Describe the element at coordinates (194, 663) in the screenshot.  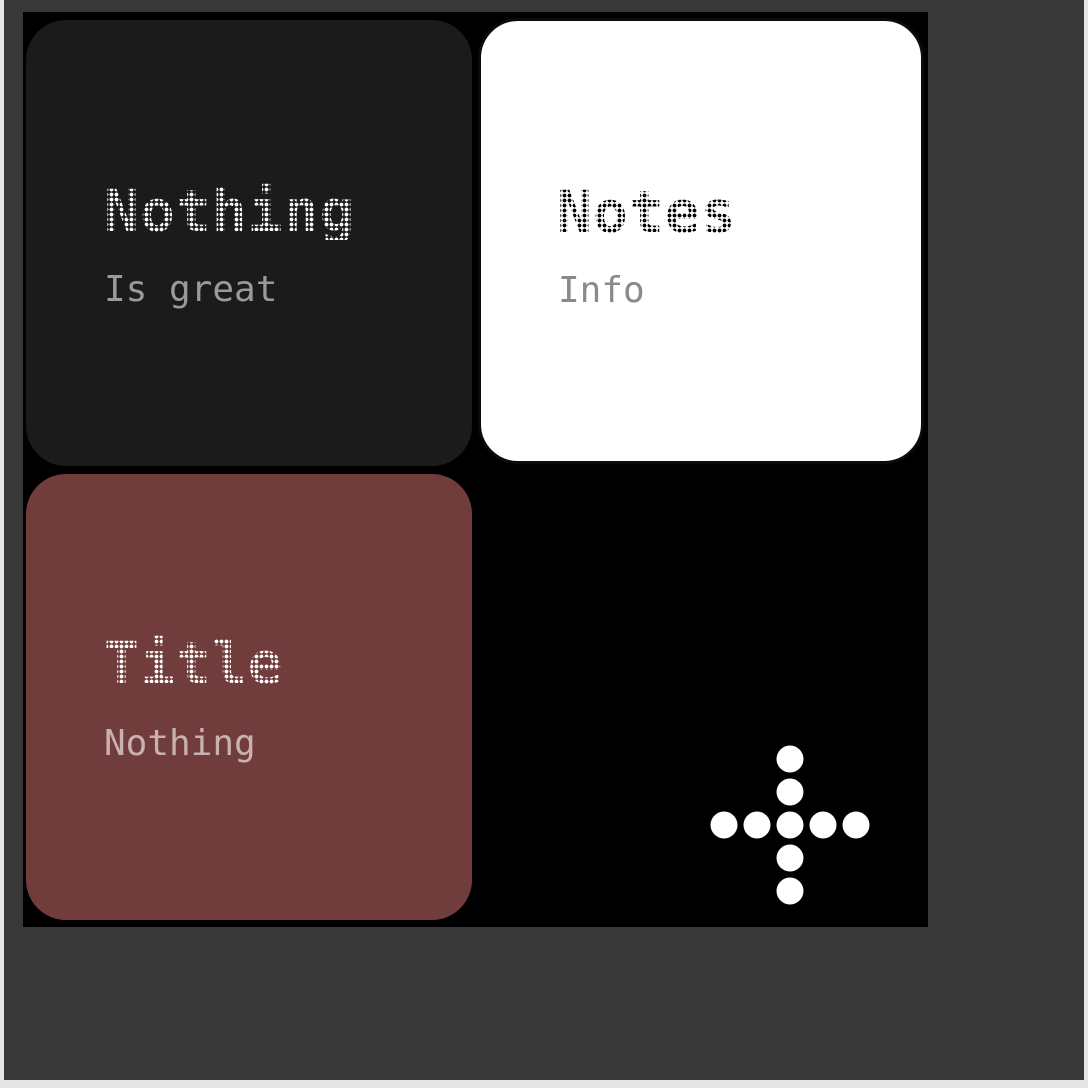
I see `note-card-title: Title` at that location.